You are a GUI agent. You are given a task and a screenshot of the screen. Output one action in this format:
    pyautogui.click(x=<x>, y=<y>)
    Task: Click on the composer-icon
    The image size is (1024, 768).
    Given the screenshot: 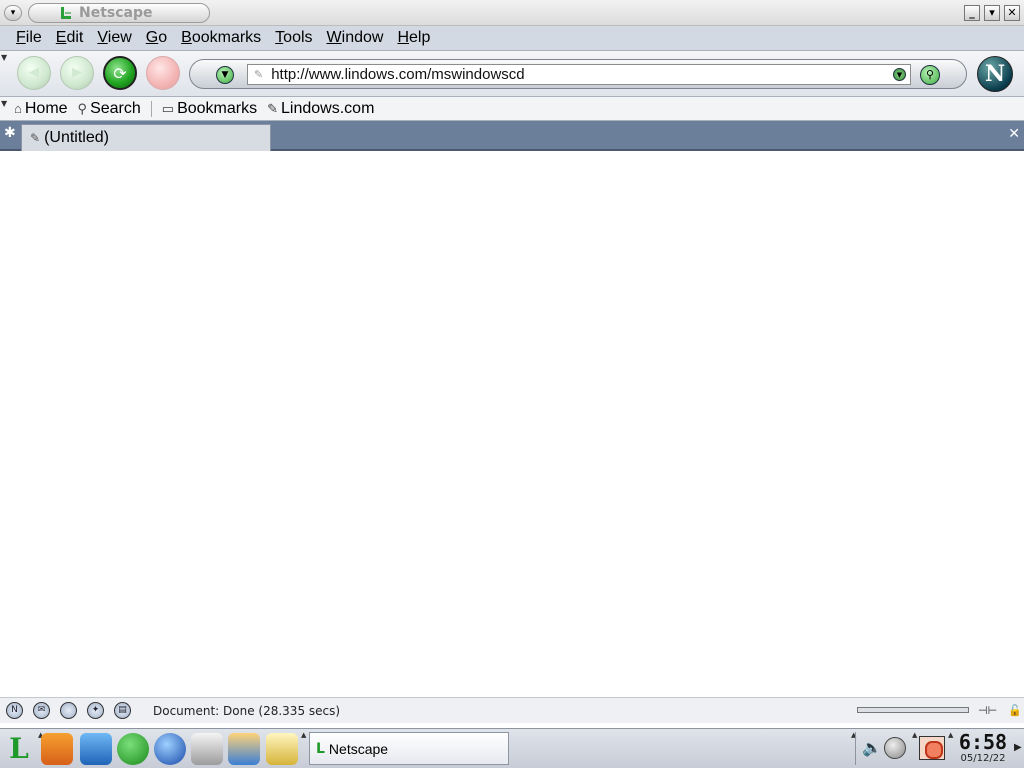 What is the action you would take?
    pyautogui.click(x=68, y=710)
    